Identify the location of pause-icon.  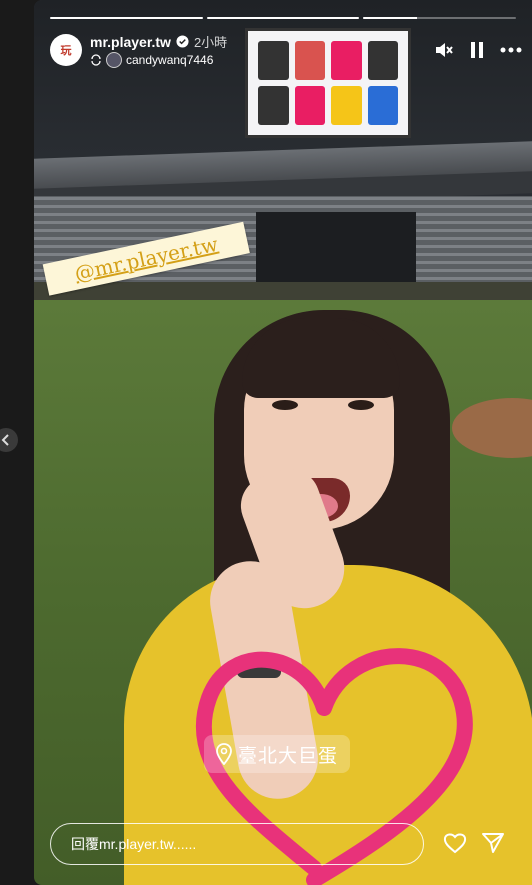
(477, 50).